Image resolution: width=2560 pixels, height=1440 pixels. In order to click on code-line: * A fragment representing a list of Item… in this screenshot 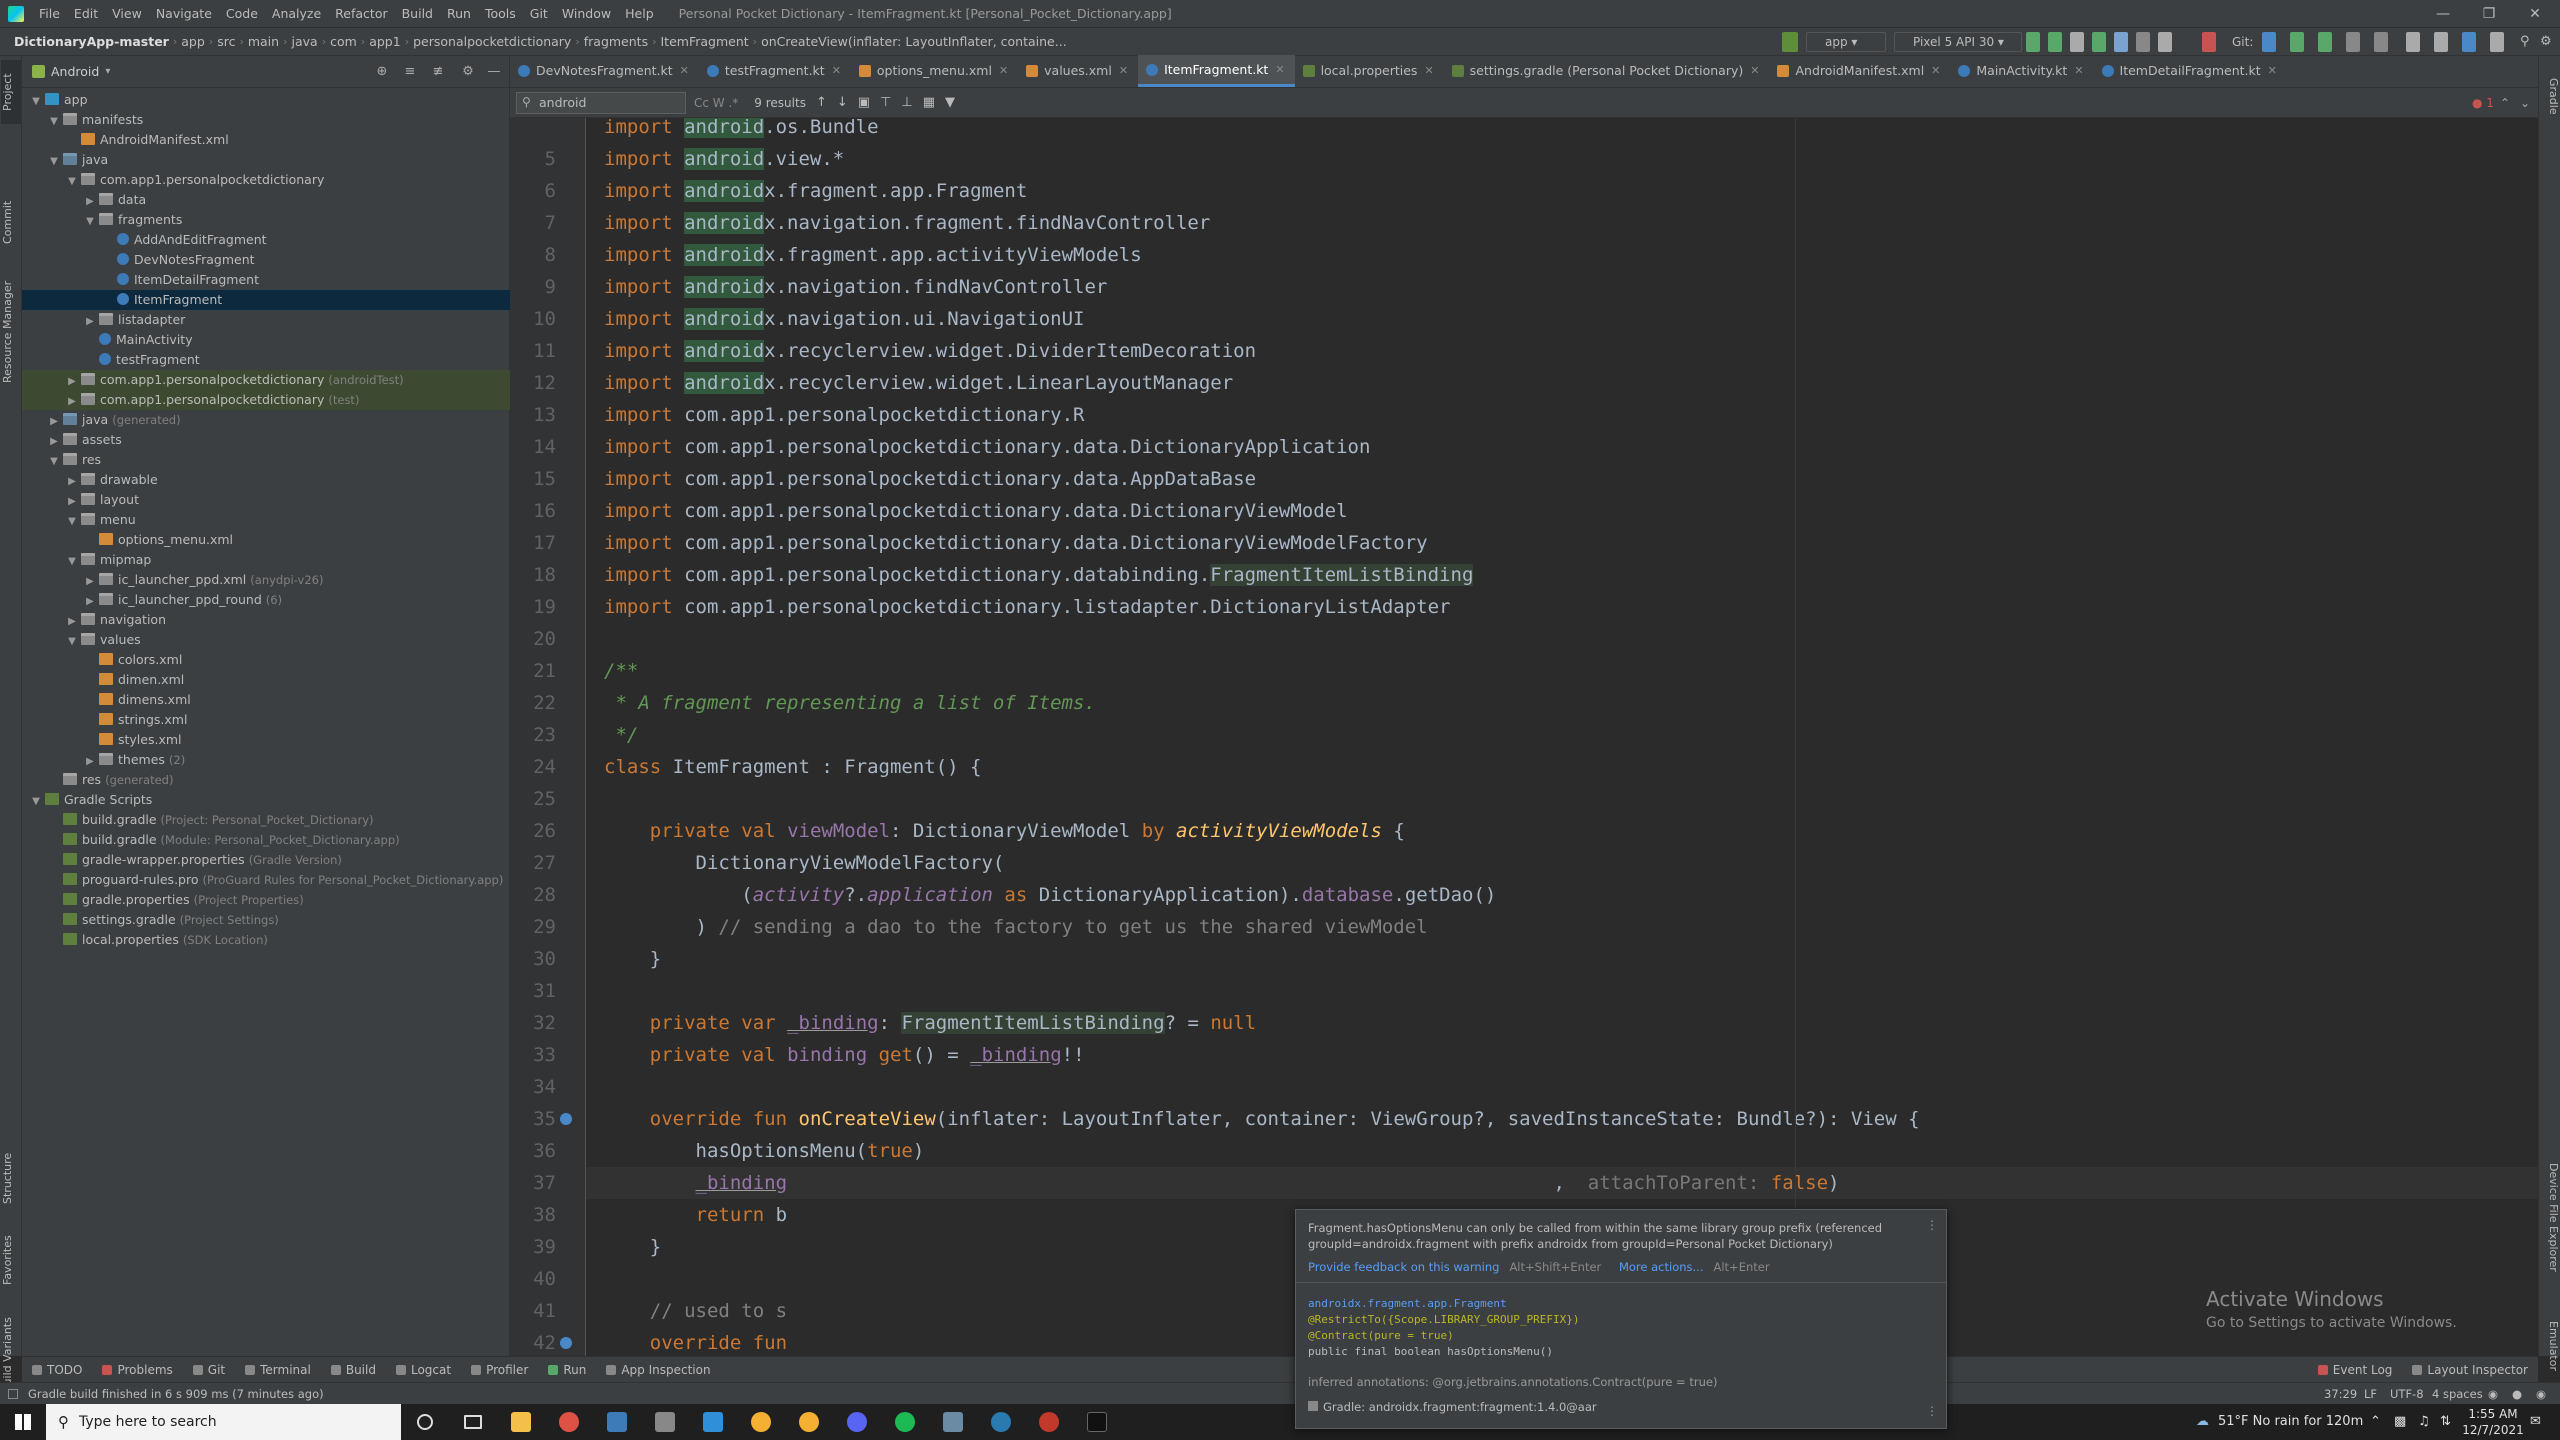, I will do `click(849, 703)`.